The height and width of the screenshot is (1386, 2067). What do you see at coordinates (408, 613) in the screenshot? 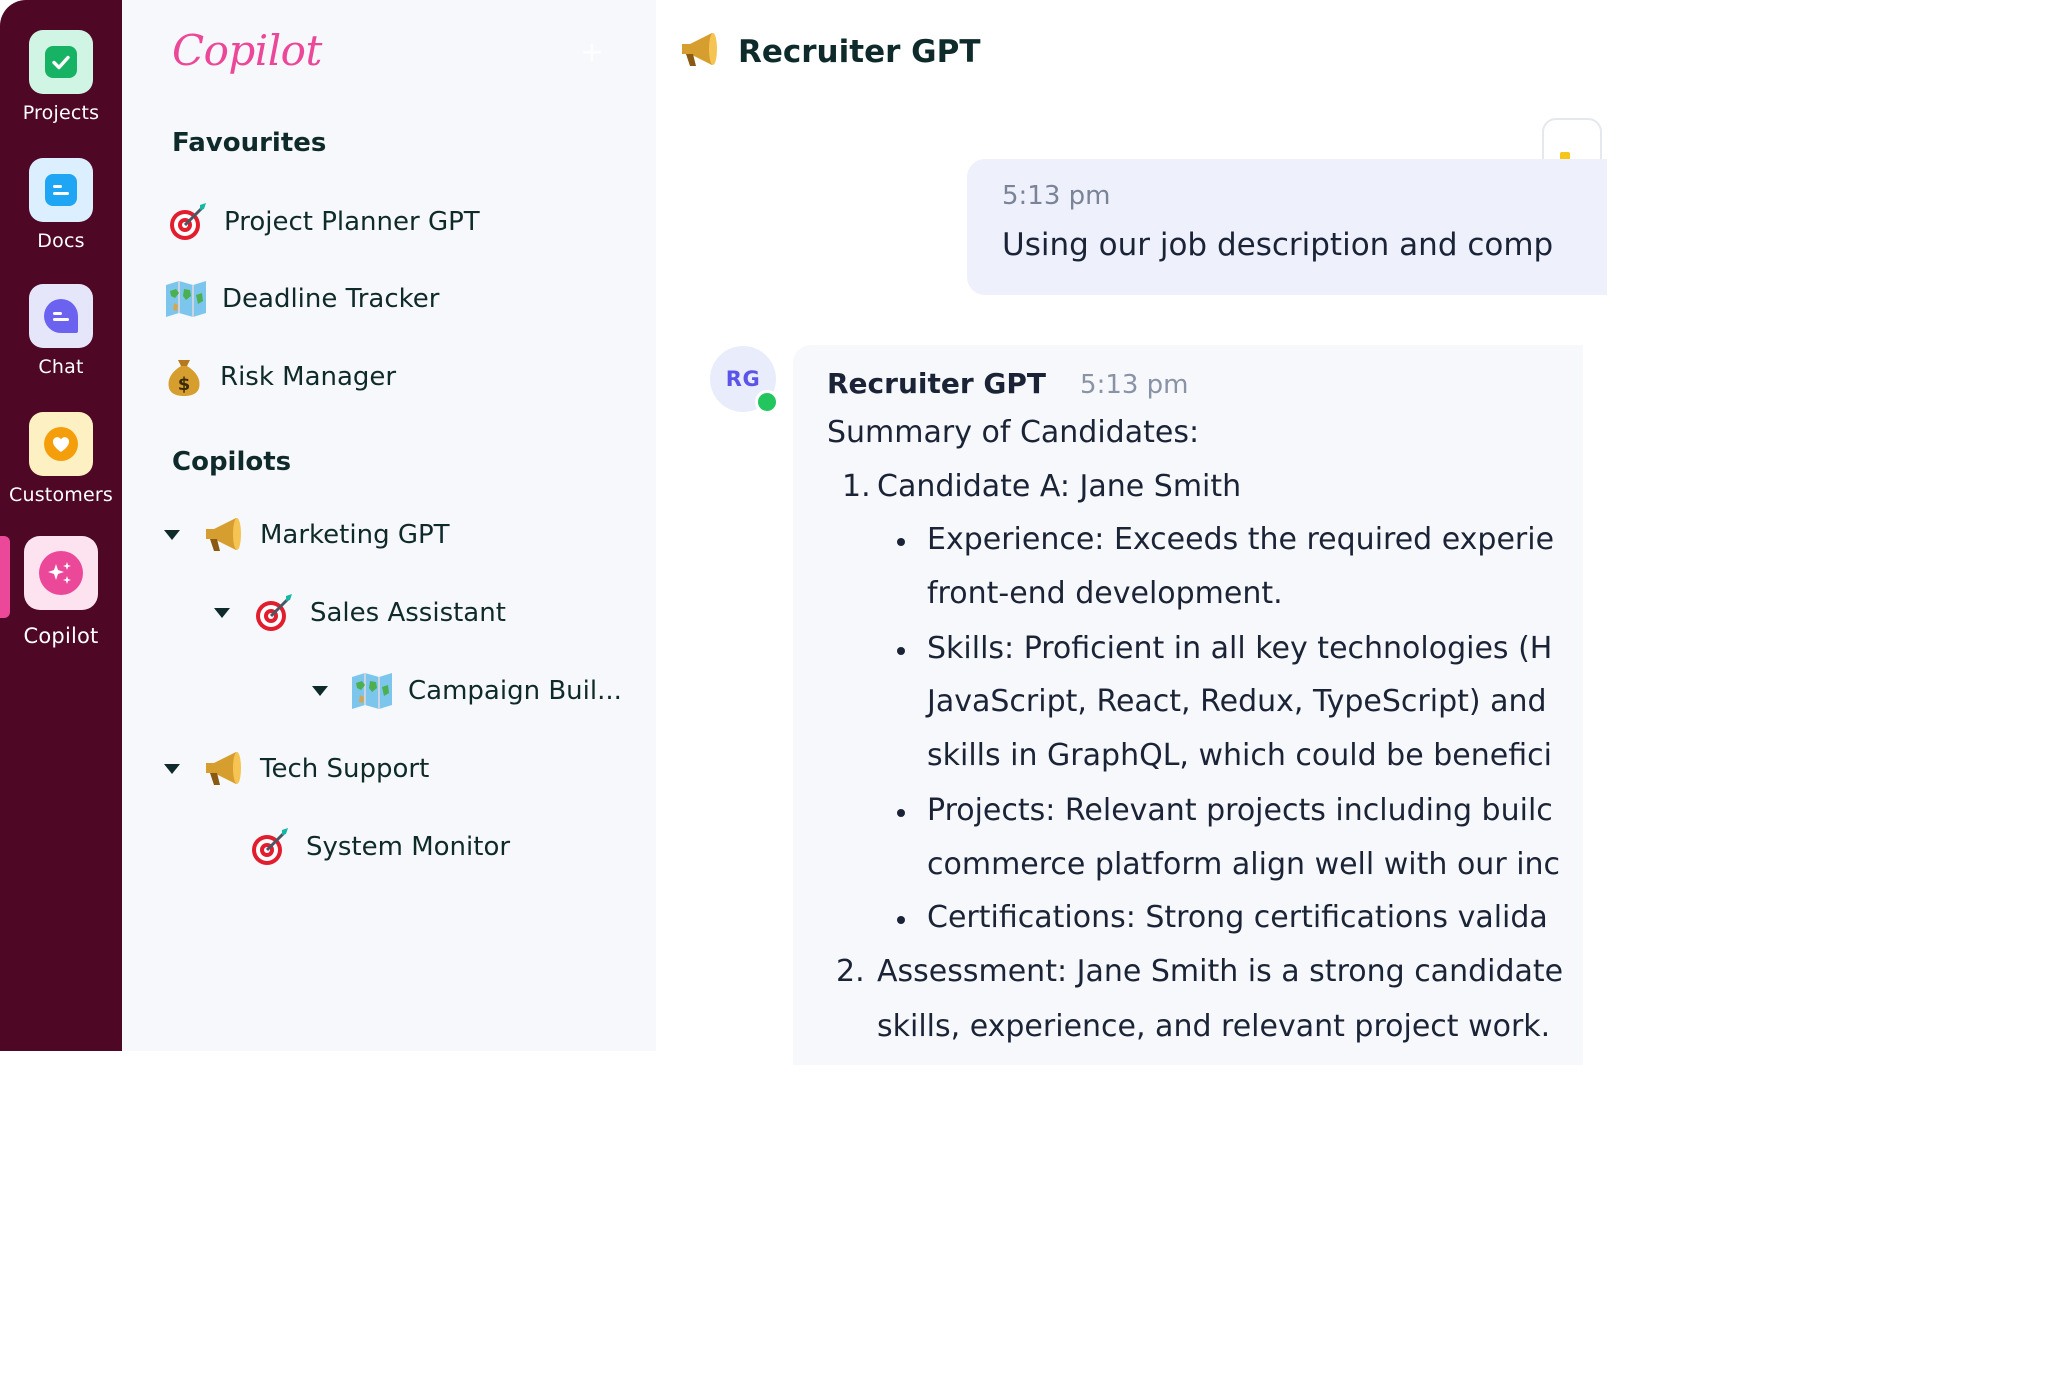
I see `copilot-label: Sales Assistant` at bounding box center [408, 613].